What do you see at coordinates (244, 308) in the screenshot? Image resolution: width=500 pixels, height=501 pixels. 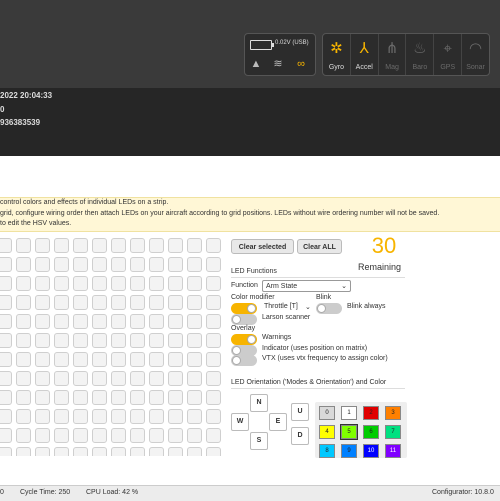 I see `throttle-toggle` at bounding box center [244, 308].